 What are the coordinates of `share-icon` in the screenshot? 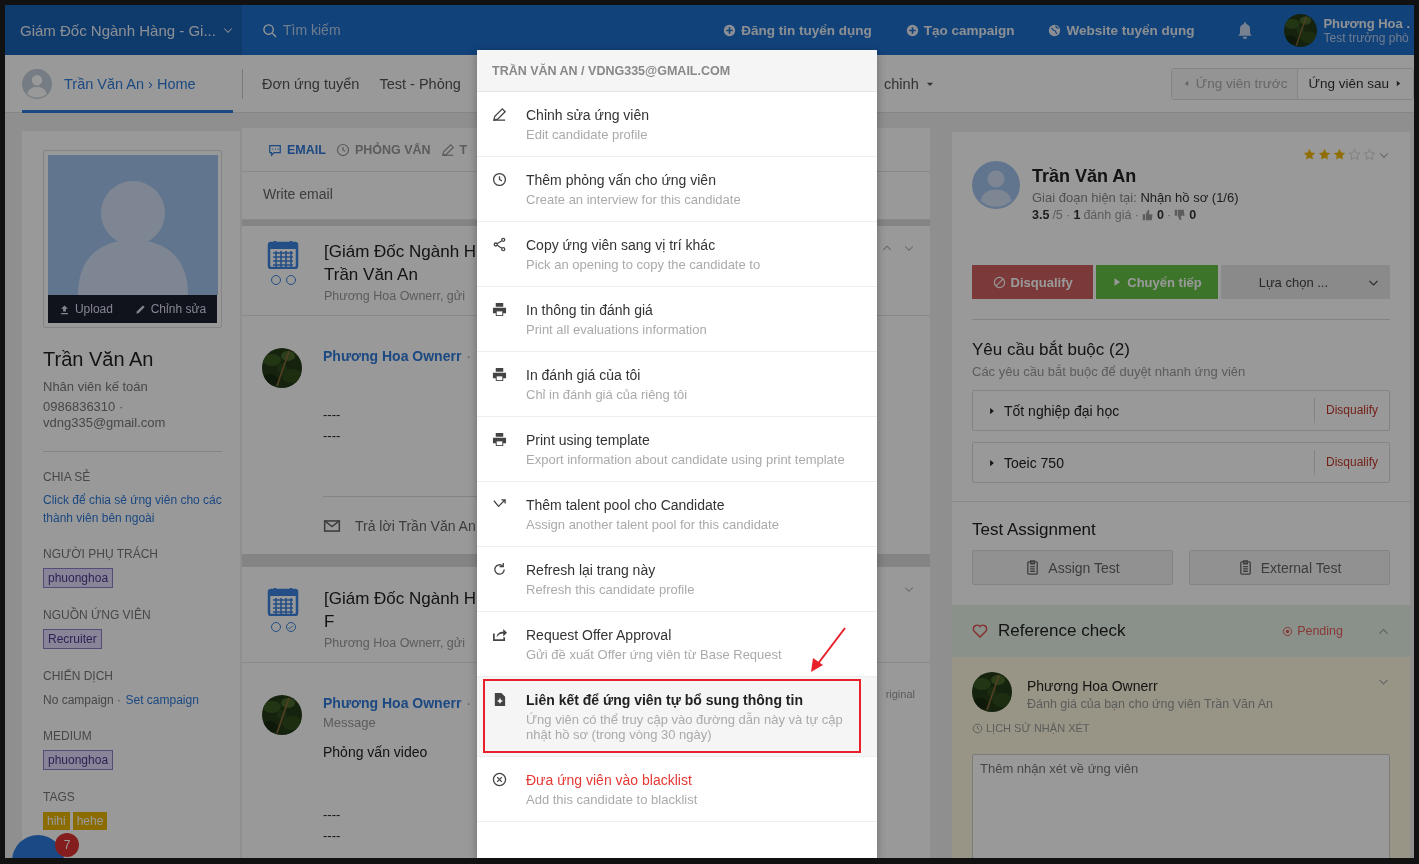 It's located at (499, 244).